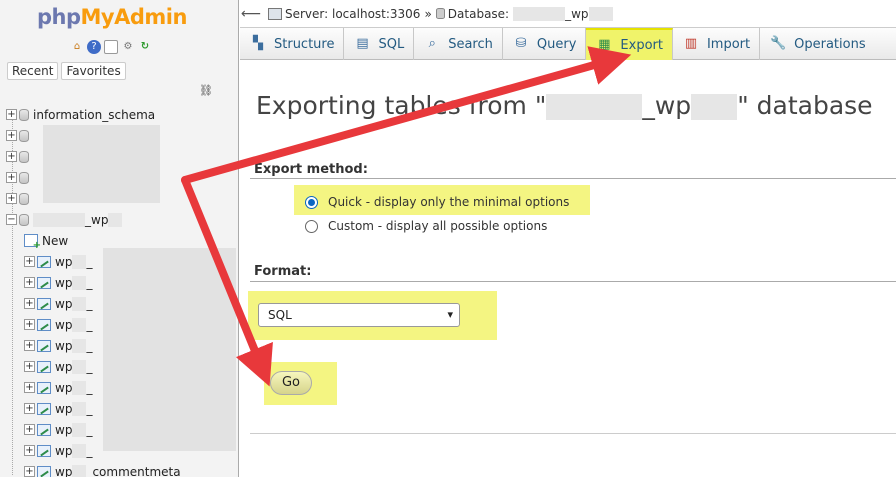 Image resolution: width=896 pixels, height=477 pixels. What do you see at coordinates (280, 315) in the screenshot?
I see `format-select-value: SQL` at bounding box center [280, 315].